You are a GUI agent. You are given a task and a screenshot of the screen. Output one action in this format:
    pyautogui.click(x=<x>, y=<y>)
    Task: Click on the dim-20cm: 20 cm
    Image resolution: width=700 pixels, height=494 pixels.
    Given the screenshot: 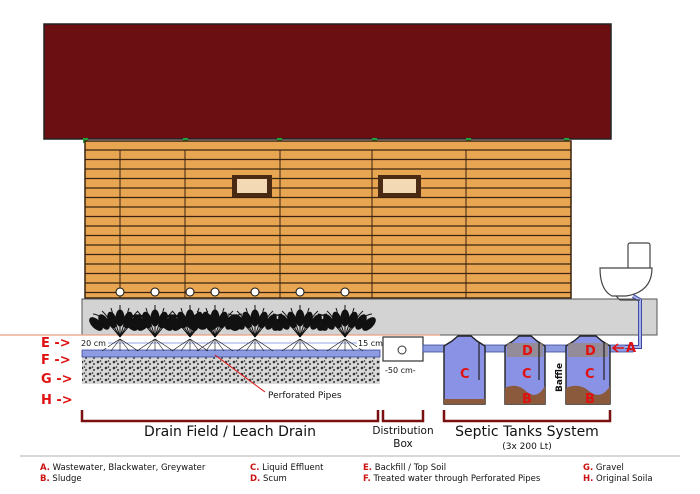 What is the action you would take?
    pyautogui.click(x=93, y=343)
    